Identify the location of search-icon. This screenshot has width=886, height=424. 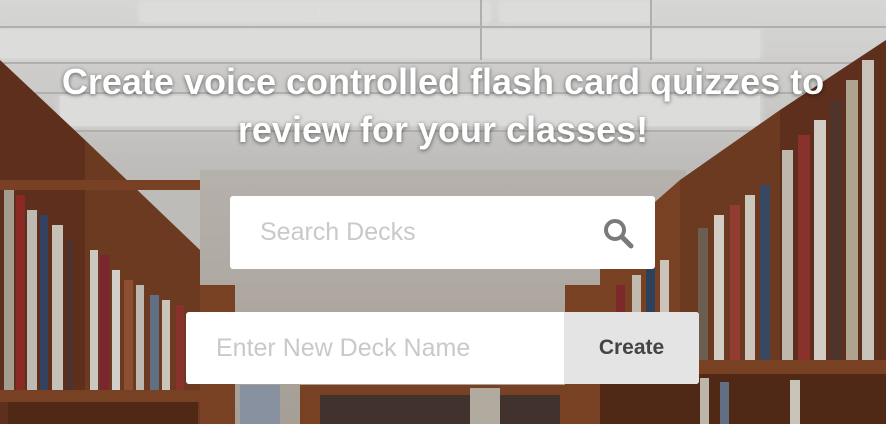
(619, 233).